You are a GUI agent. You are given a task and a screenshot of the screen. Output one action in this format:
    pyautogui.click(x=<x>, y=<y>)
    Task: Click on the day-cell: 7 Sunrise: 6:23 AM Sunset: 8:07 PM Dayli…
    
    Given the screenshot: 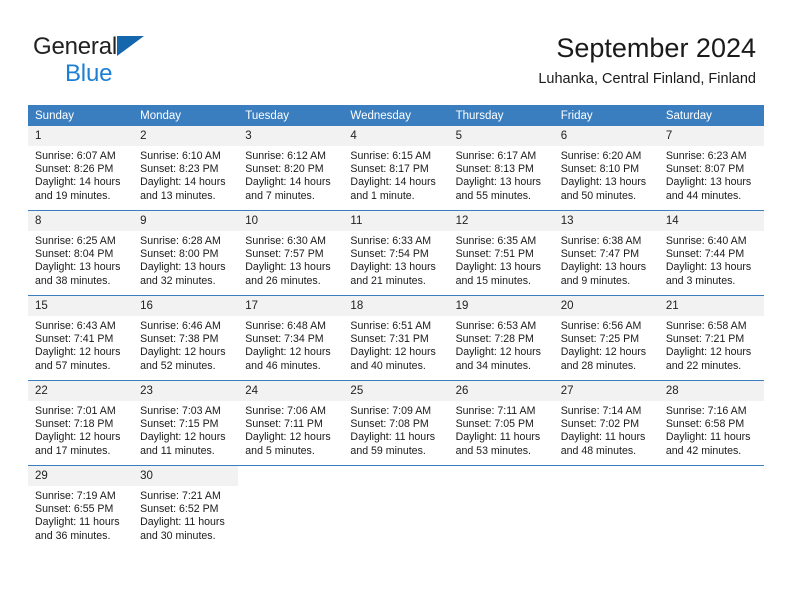 What is the action you would take?
    pyautogui.click(x=711, y=168)
    